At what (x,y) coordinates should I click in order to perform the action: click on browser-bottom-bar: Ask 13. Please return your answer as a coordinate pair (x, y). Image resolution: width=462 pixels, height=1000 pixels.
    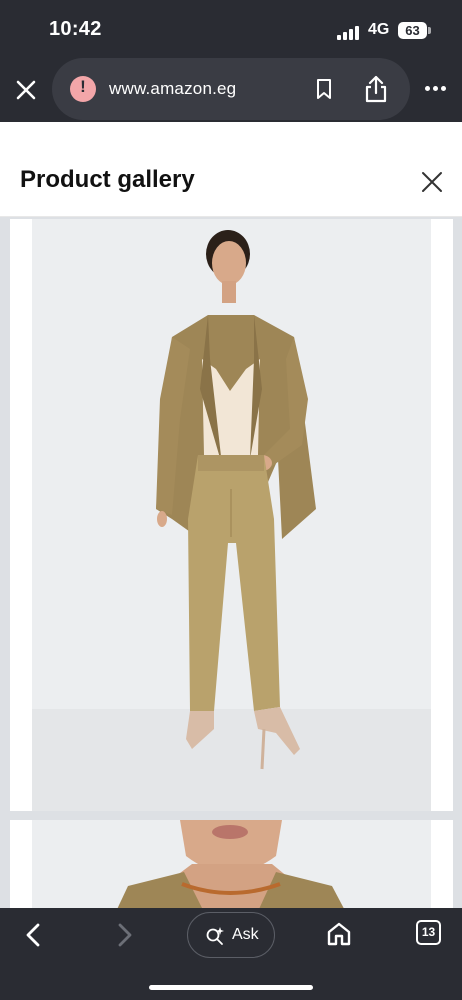
    Looking at the image, I should click on (231, 954).